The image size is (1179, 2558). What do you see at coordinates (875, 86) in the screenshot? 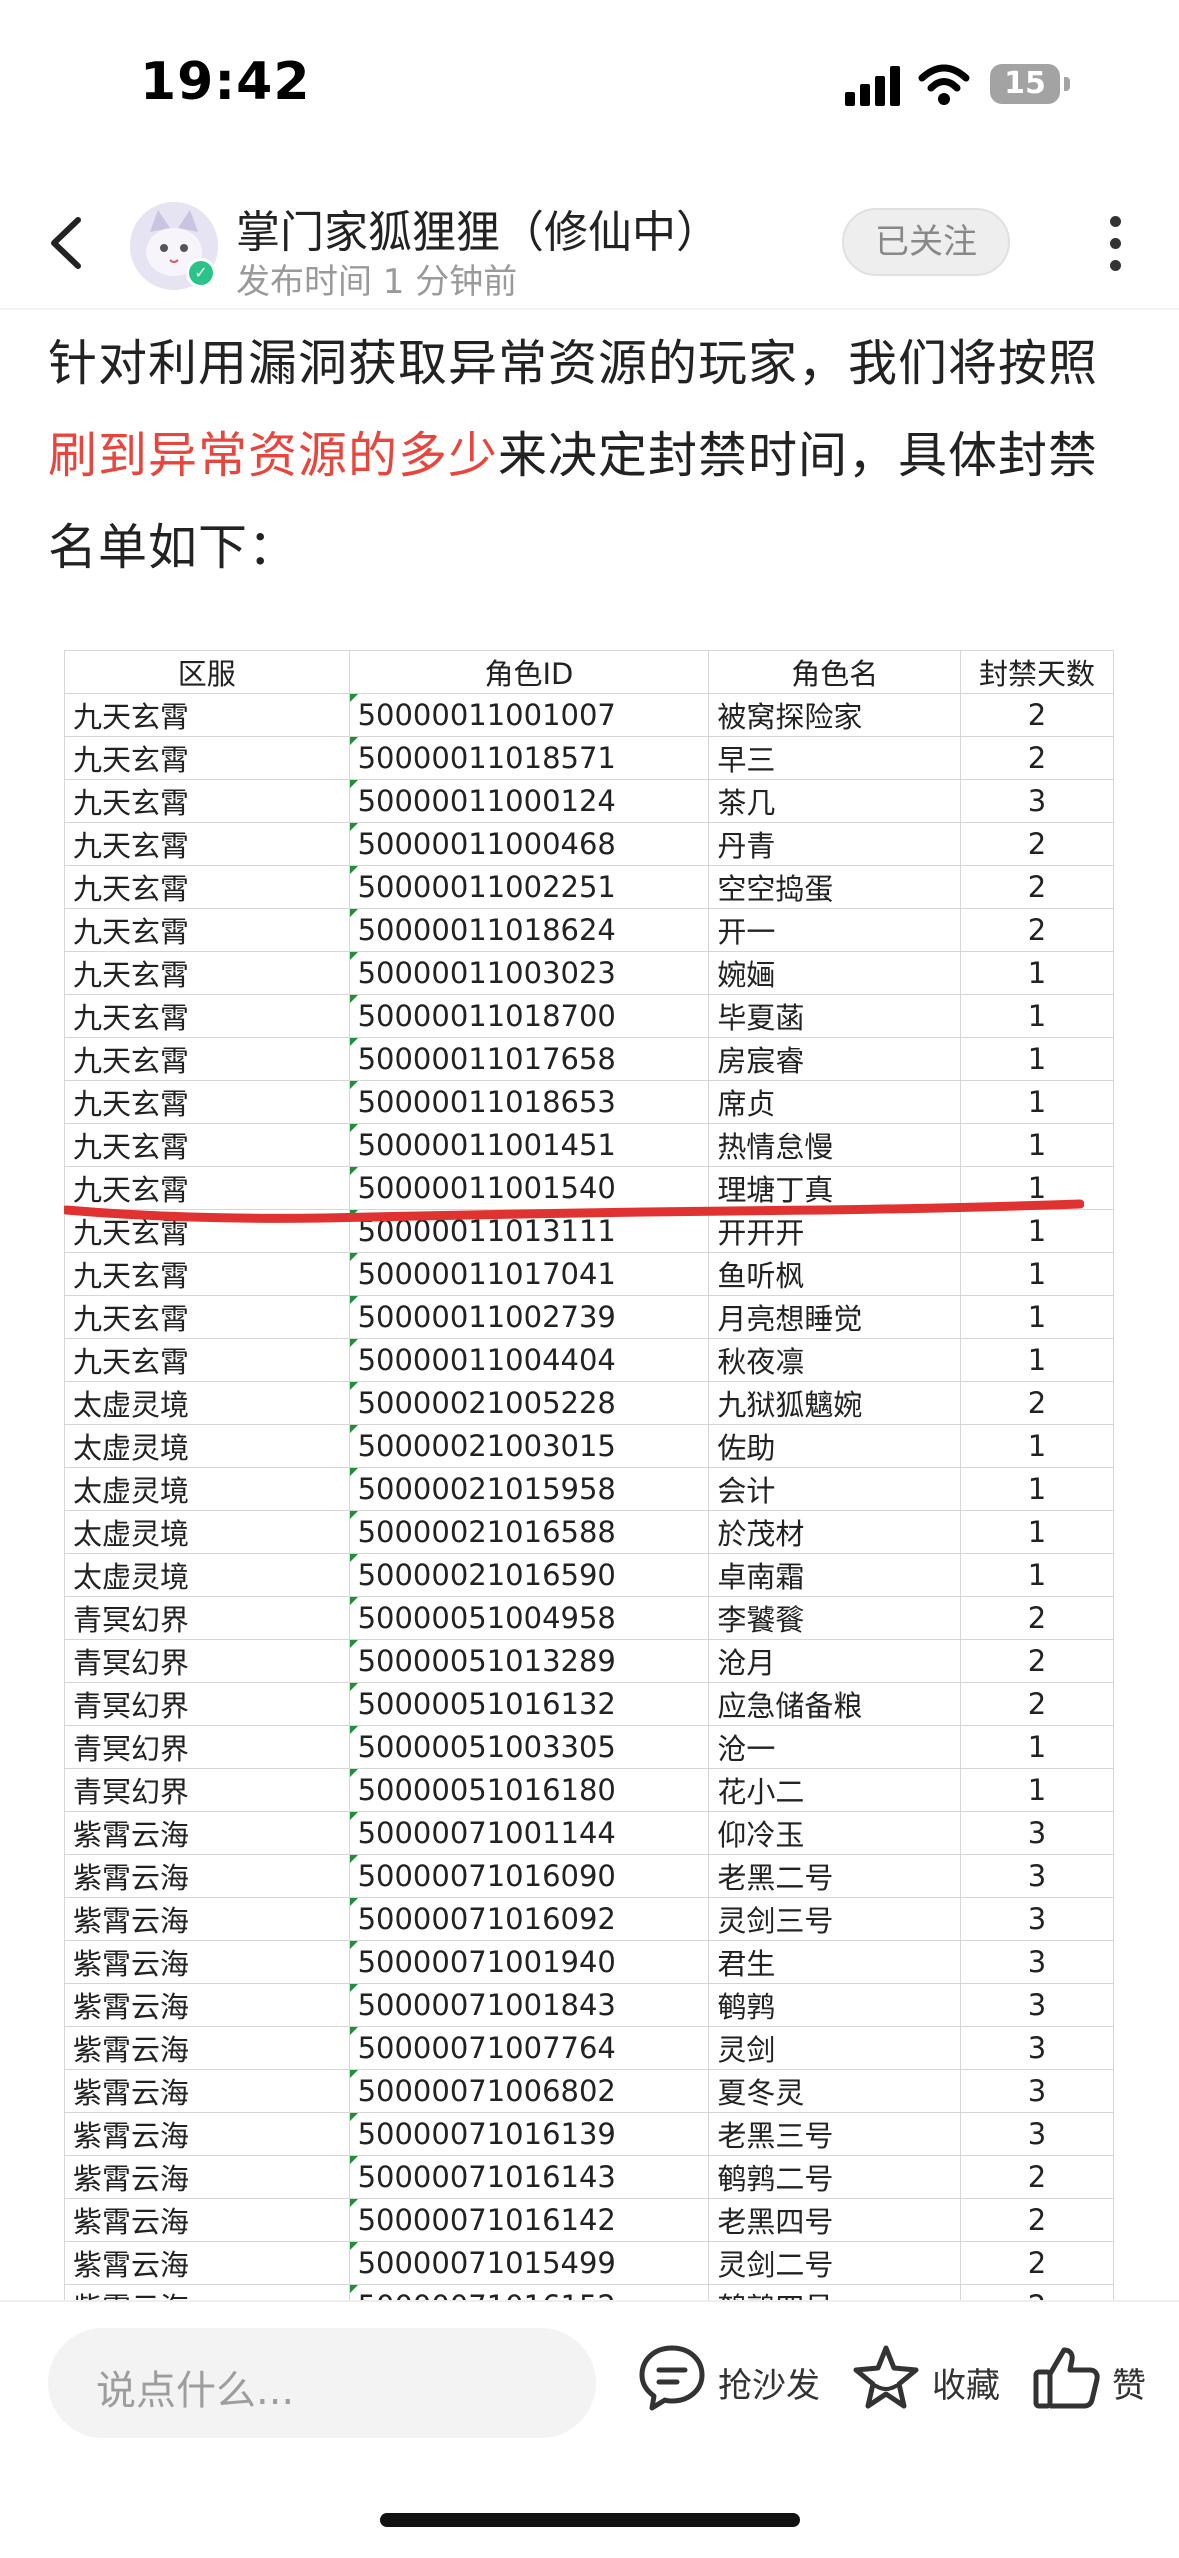
I see `cellular-signal-icon` at bounding box center [875, 86].